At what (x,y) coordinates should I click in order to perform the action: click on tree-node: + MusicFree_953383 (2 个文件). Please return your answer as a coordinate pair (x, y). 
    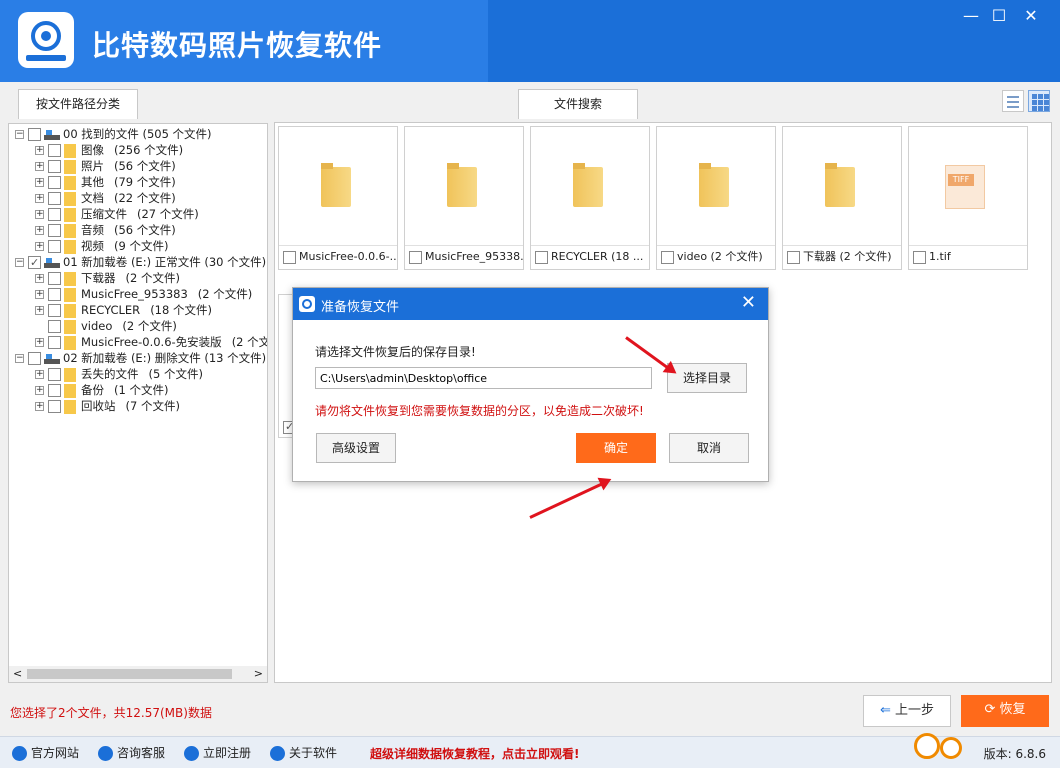
    Looking at the image, I should click on (143, 294).